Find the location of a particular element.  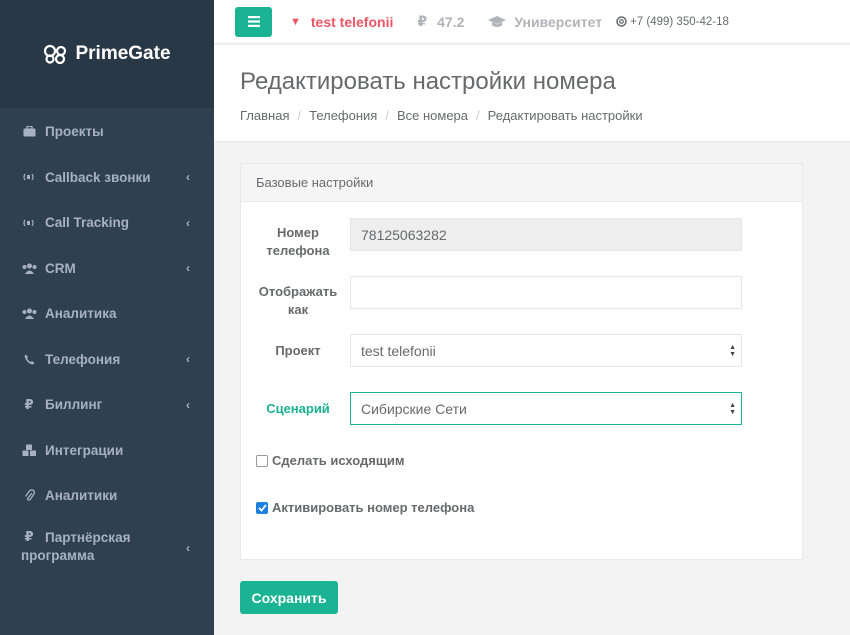

briefcase-icon is located at coordinates (29, 131).